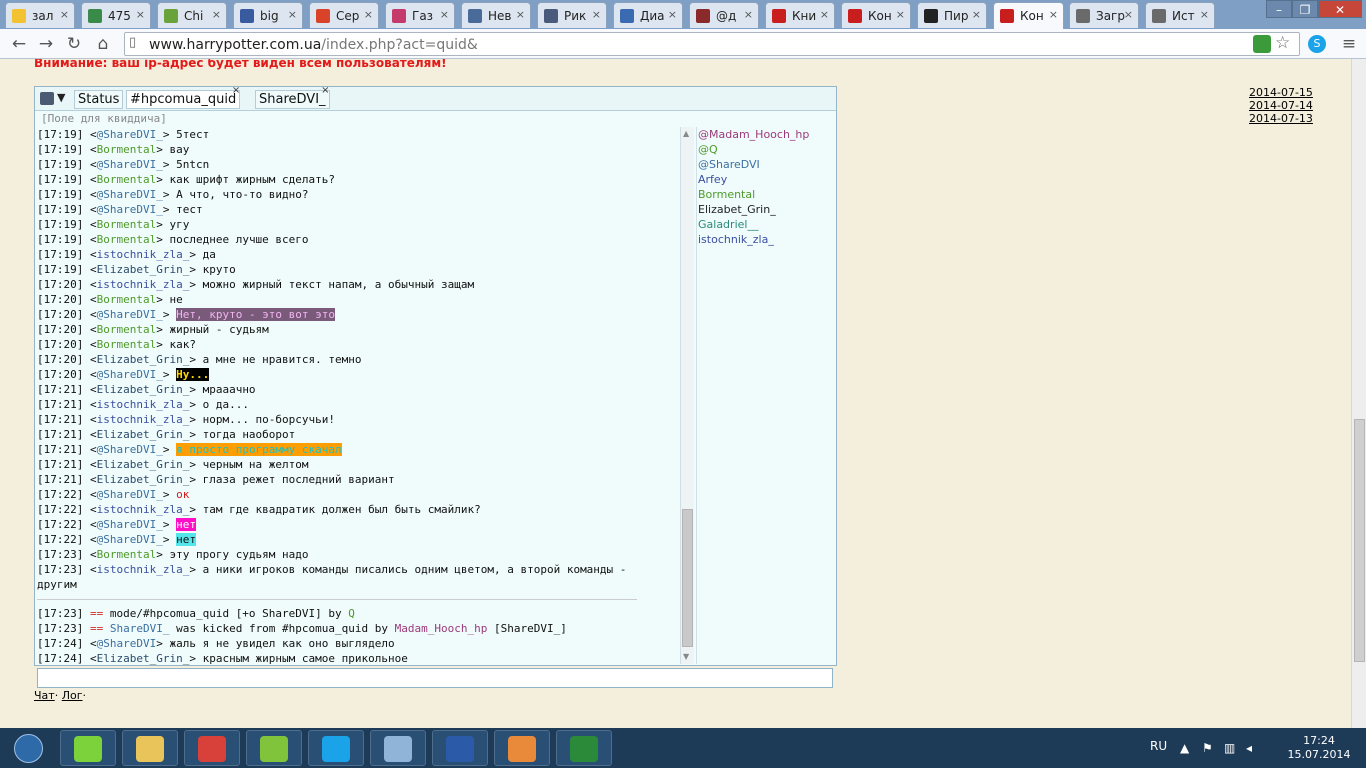 This screenshot has height=768, width=1366. I want to click on log-scroll-thumb, so click(687, 578).